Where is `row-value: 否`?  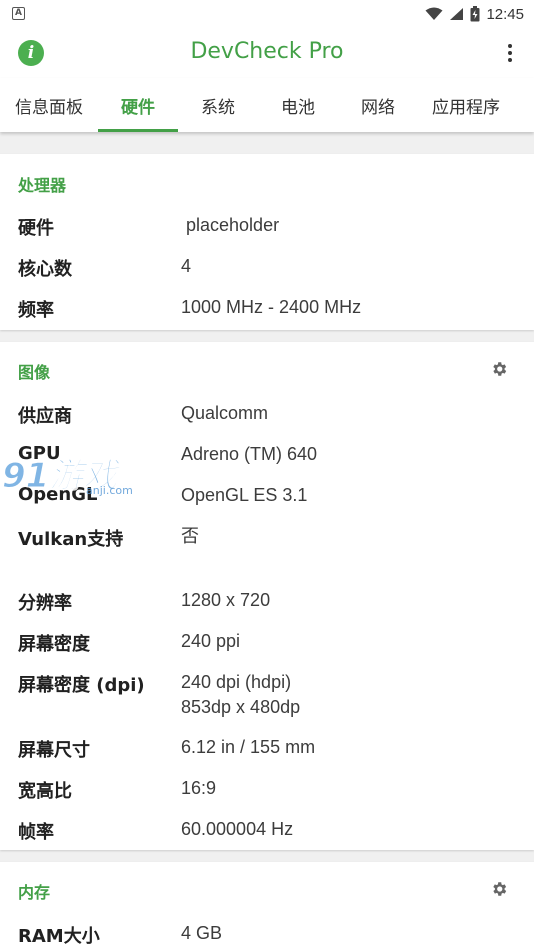 row-value: 否 is located at coordinates (190, 536).